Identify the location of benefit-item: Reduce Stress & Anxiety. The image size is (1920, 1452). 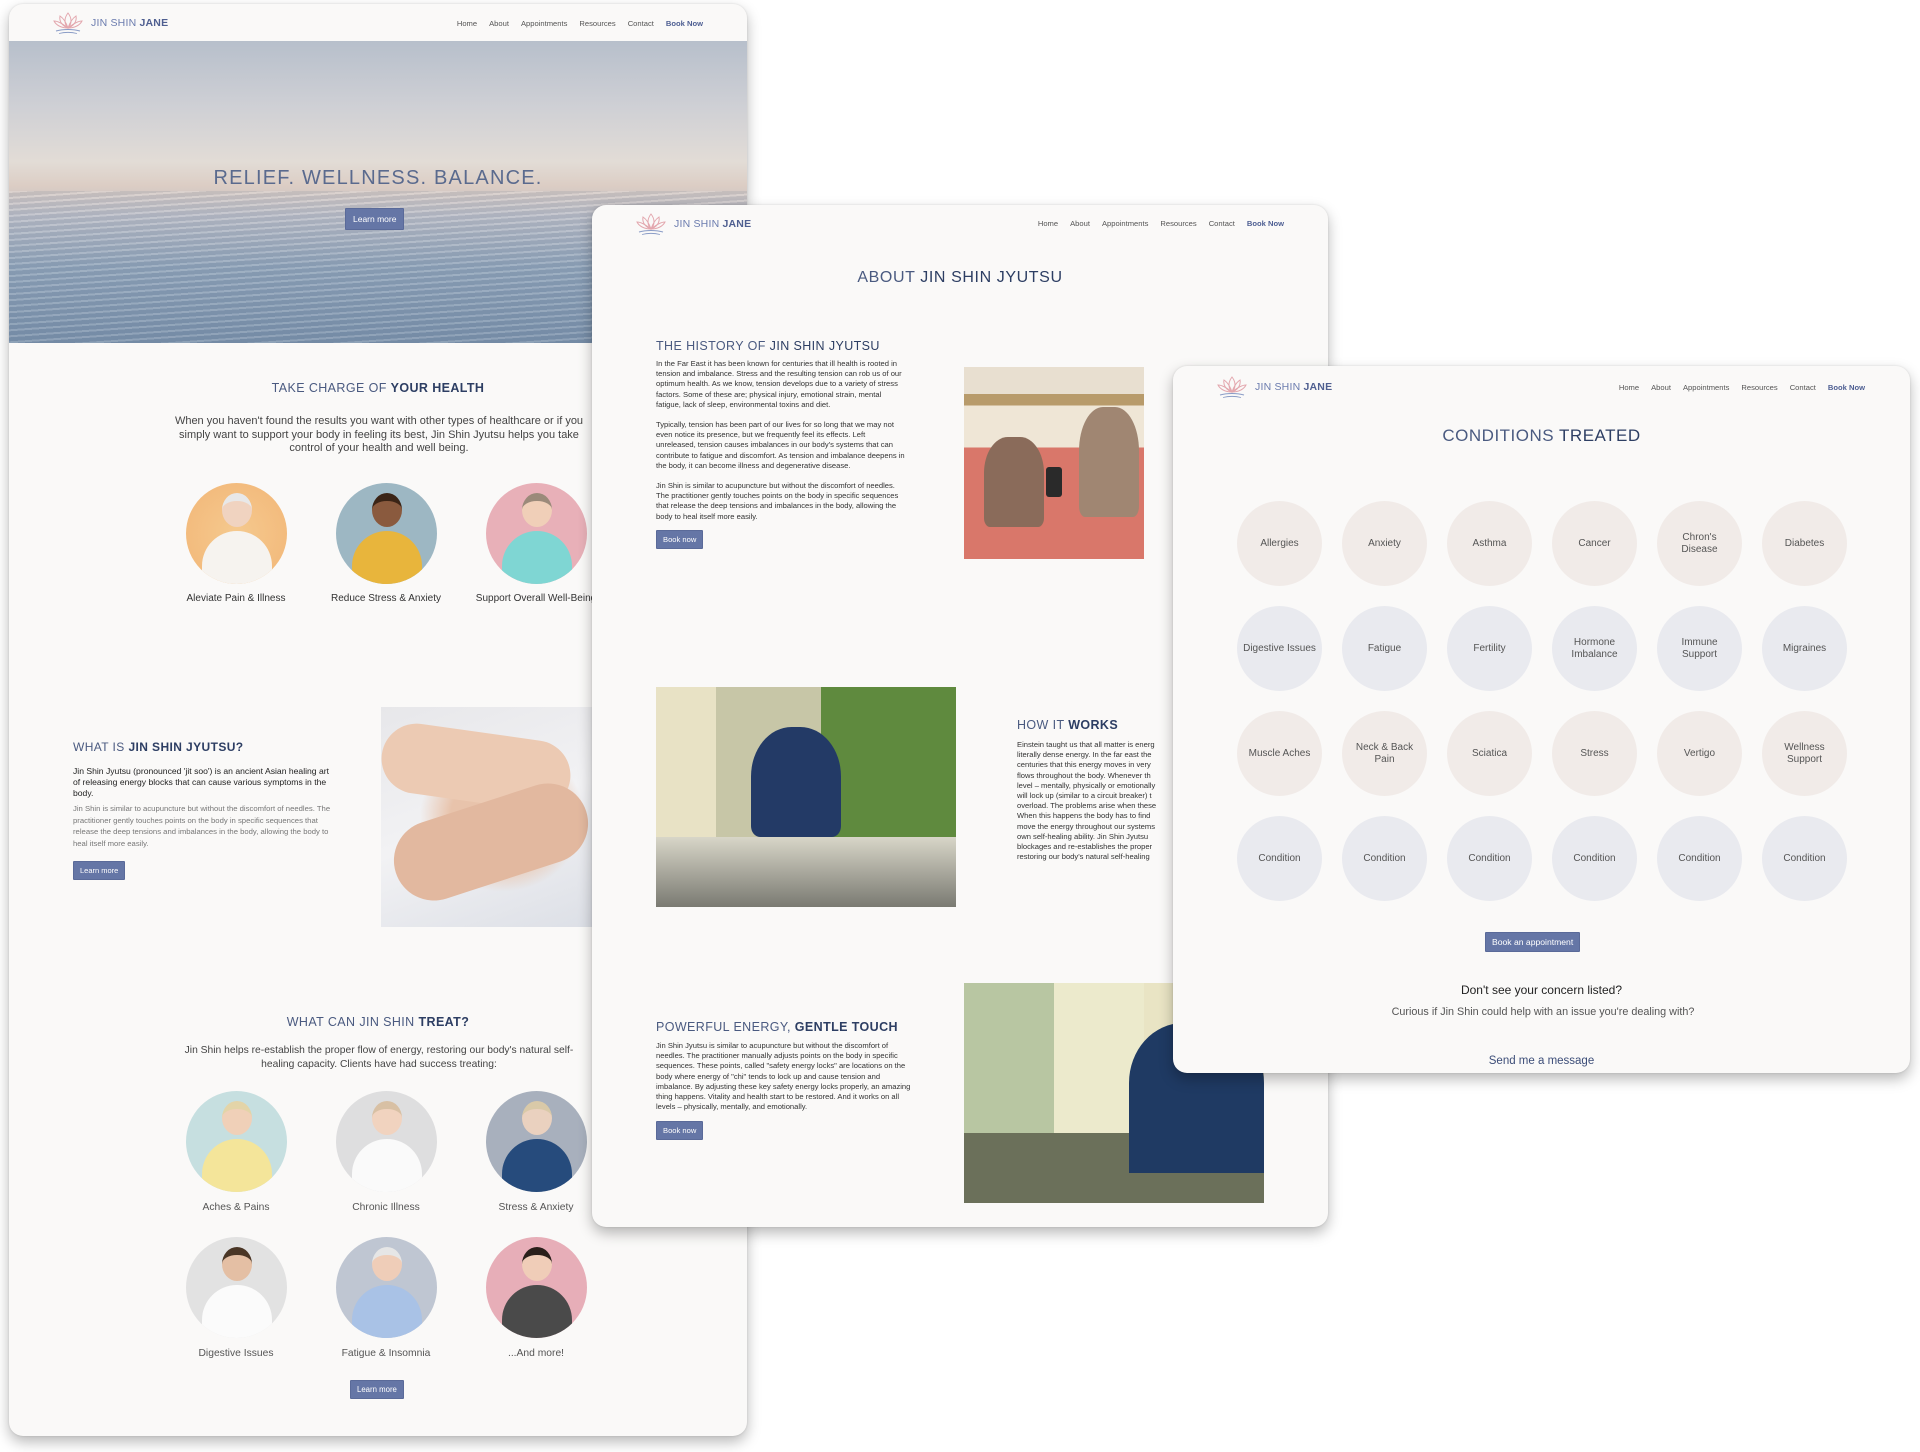
(386, 544).